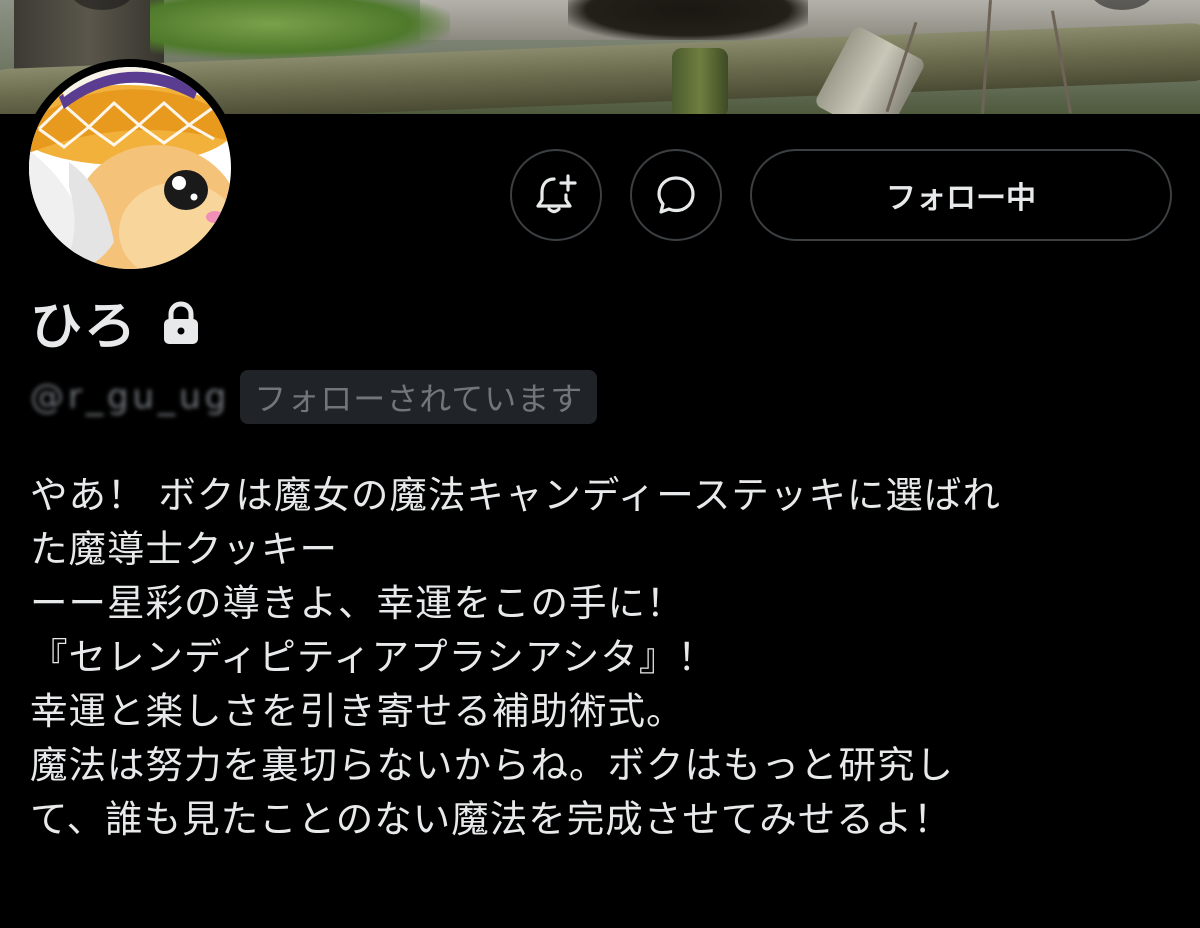 Image resolution: width=1200 pixels, height=928 pixels. What do you see at coordinates (300, 30) in the screenshot?
I see `banner-foliage` at bounding box center [300, 30].